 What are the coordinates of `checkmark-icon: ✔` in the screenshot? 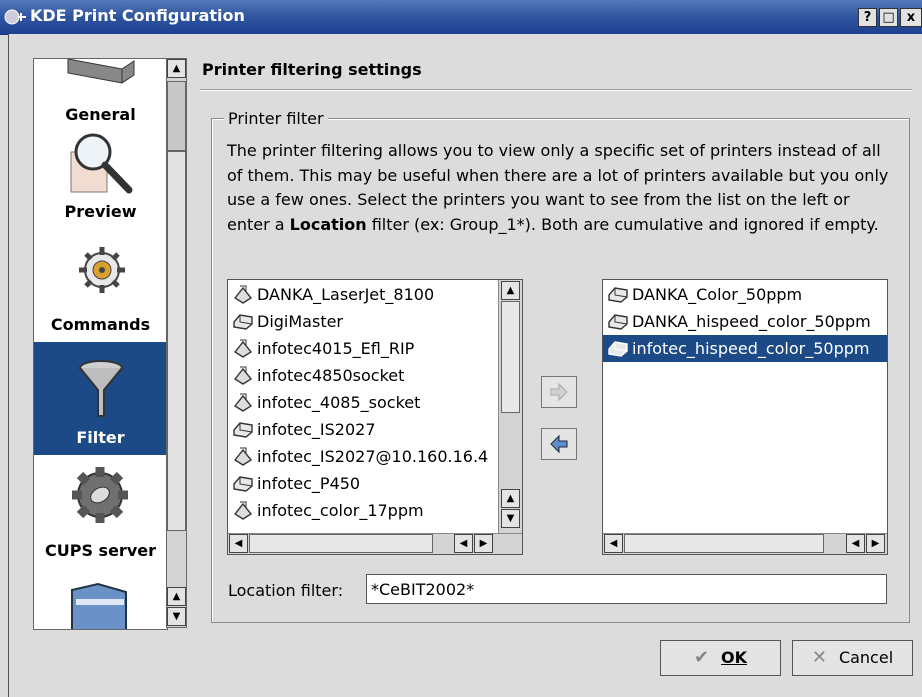 It's located at (701, 657).